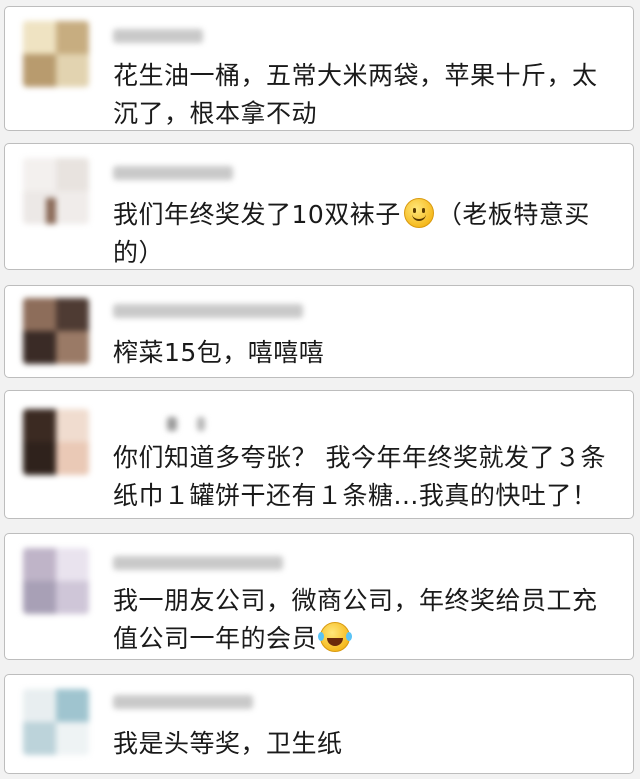 This screenshot has height=779, width=640. I want to click on comment-text-main: 我一朋友公司，微商公司，年终奖给员工充值公司一年的会员, so click(355, 619).